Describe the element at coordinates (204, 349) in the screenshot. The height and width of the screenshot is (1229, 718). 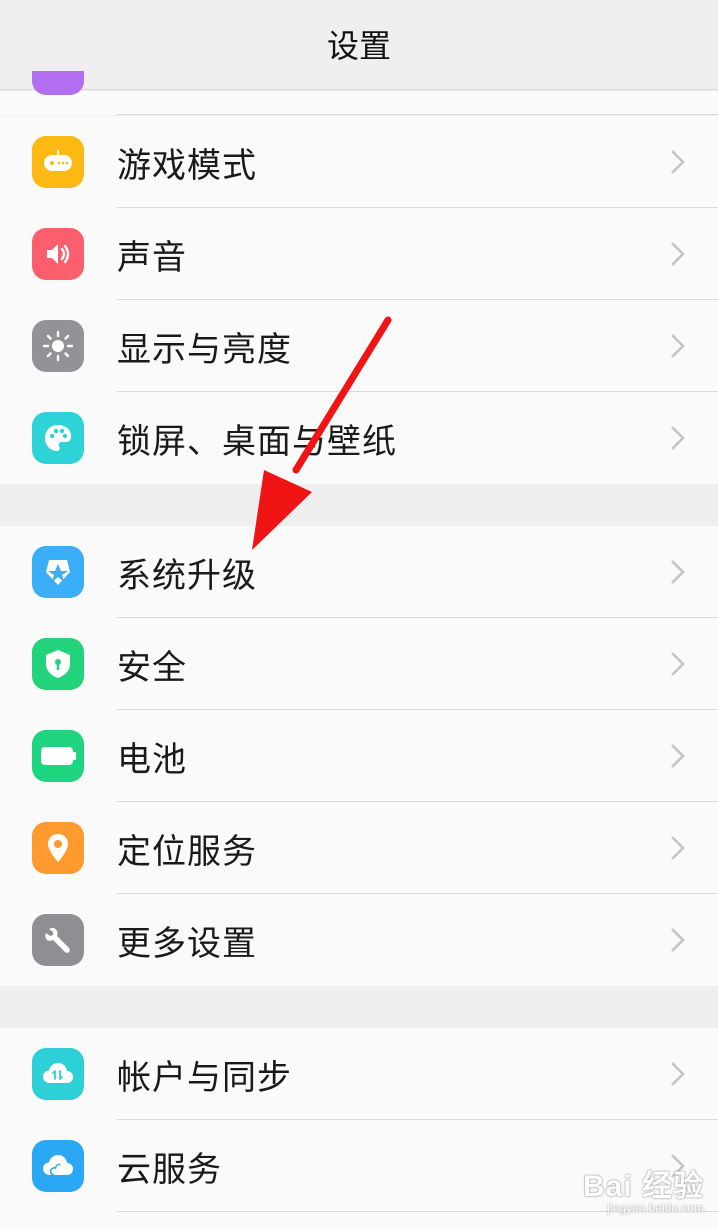
I see `row-label: 显示与亮度` at that location.